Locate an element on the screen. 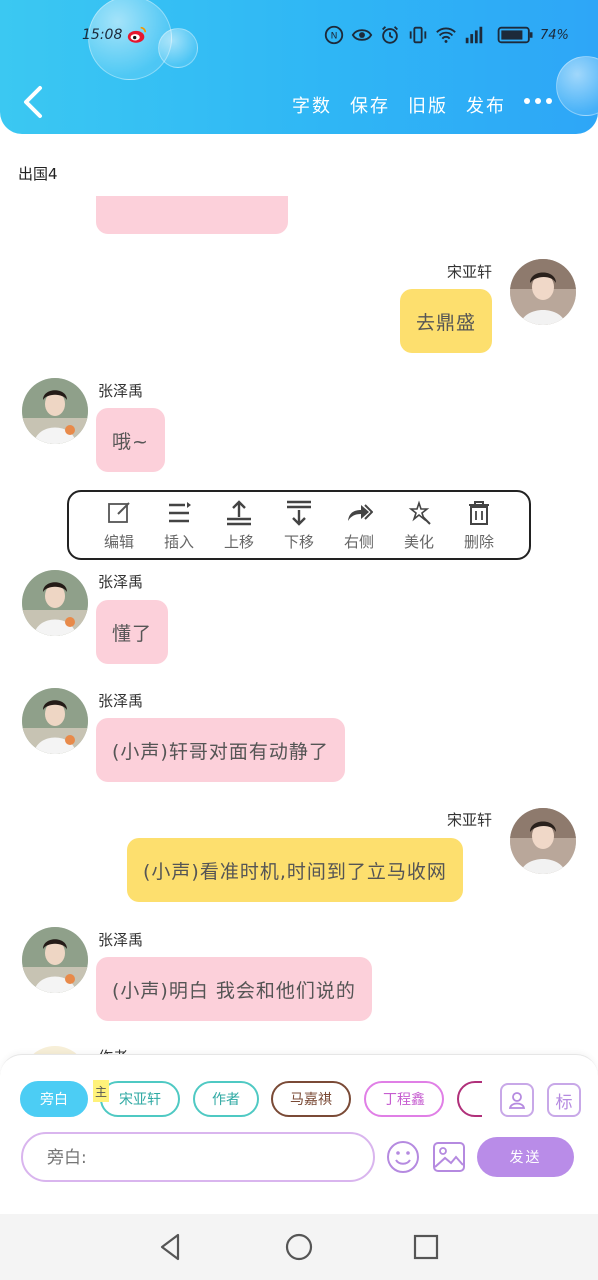 The image size is (598, 1280). message-text: 懂了 is located at coordinates (132, 633).